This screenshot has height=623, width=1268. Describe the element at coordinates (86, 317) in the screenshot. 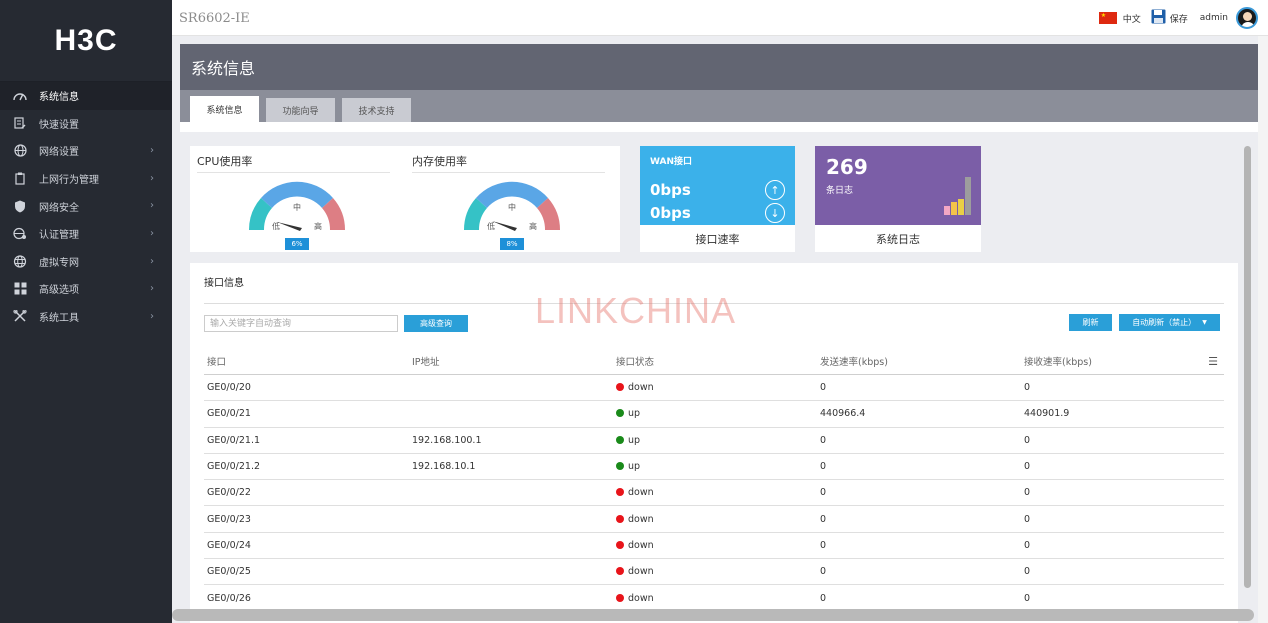

I see `sidebar-item-tools: 系统工具 ›` at that location.